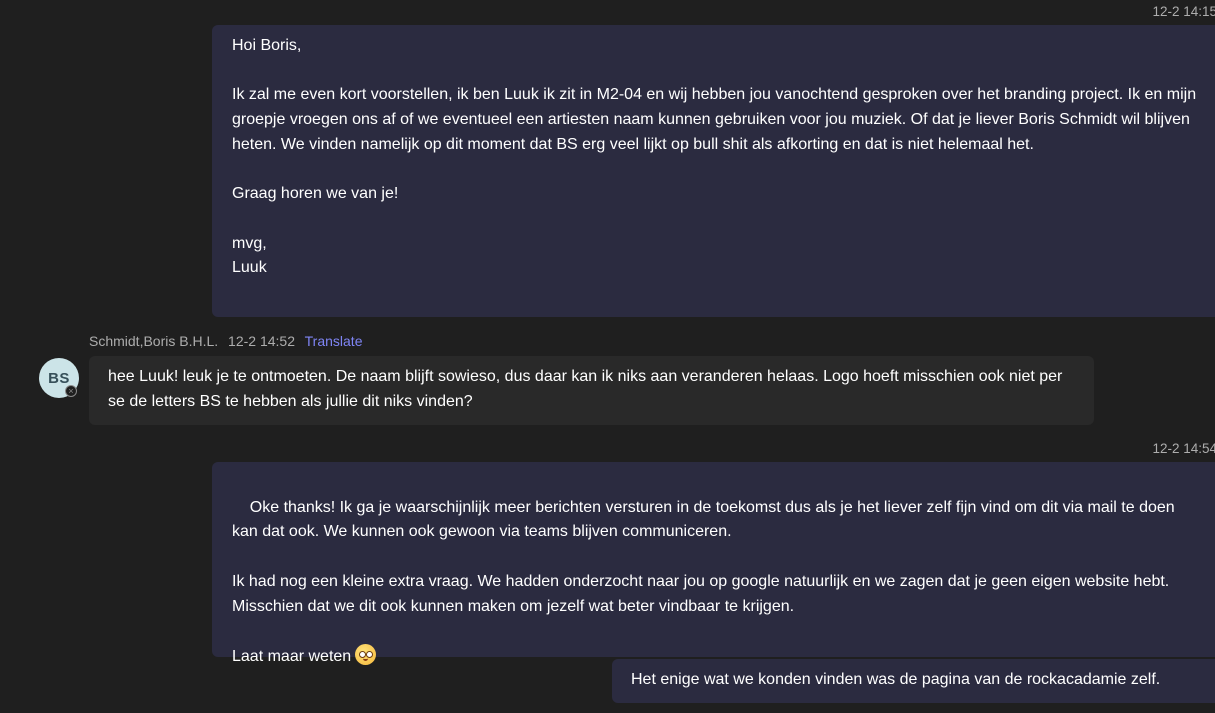 The width and height of the screenshot is (1215, 713). I want to click on sender-name: Schmidt,Boris B.H.L., so click(154, 341).